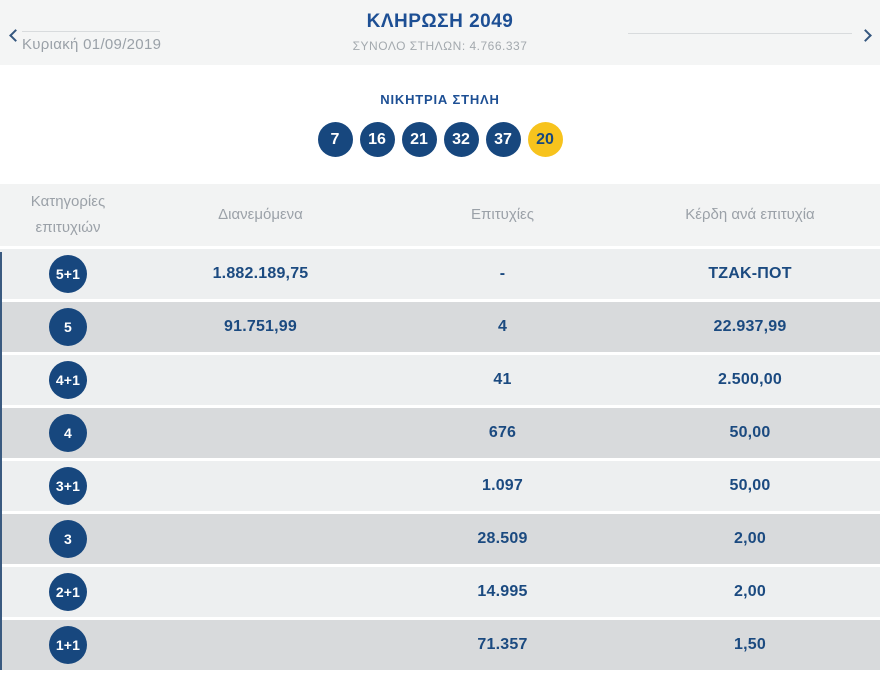 The width and height of the screenshot is (880, 676). What do you see at coordinates (740, 33) in the screenshot?
I see `divider-line-right` at bounding box center [740, 33].